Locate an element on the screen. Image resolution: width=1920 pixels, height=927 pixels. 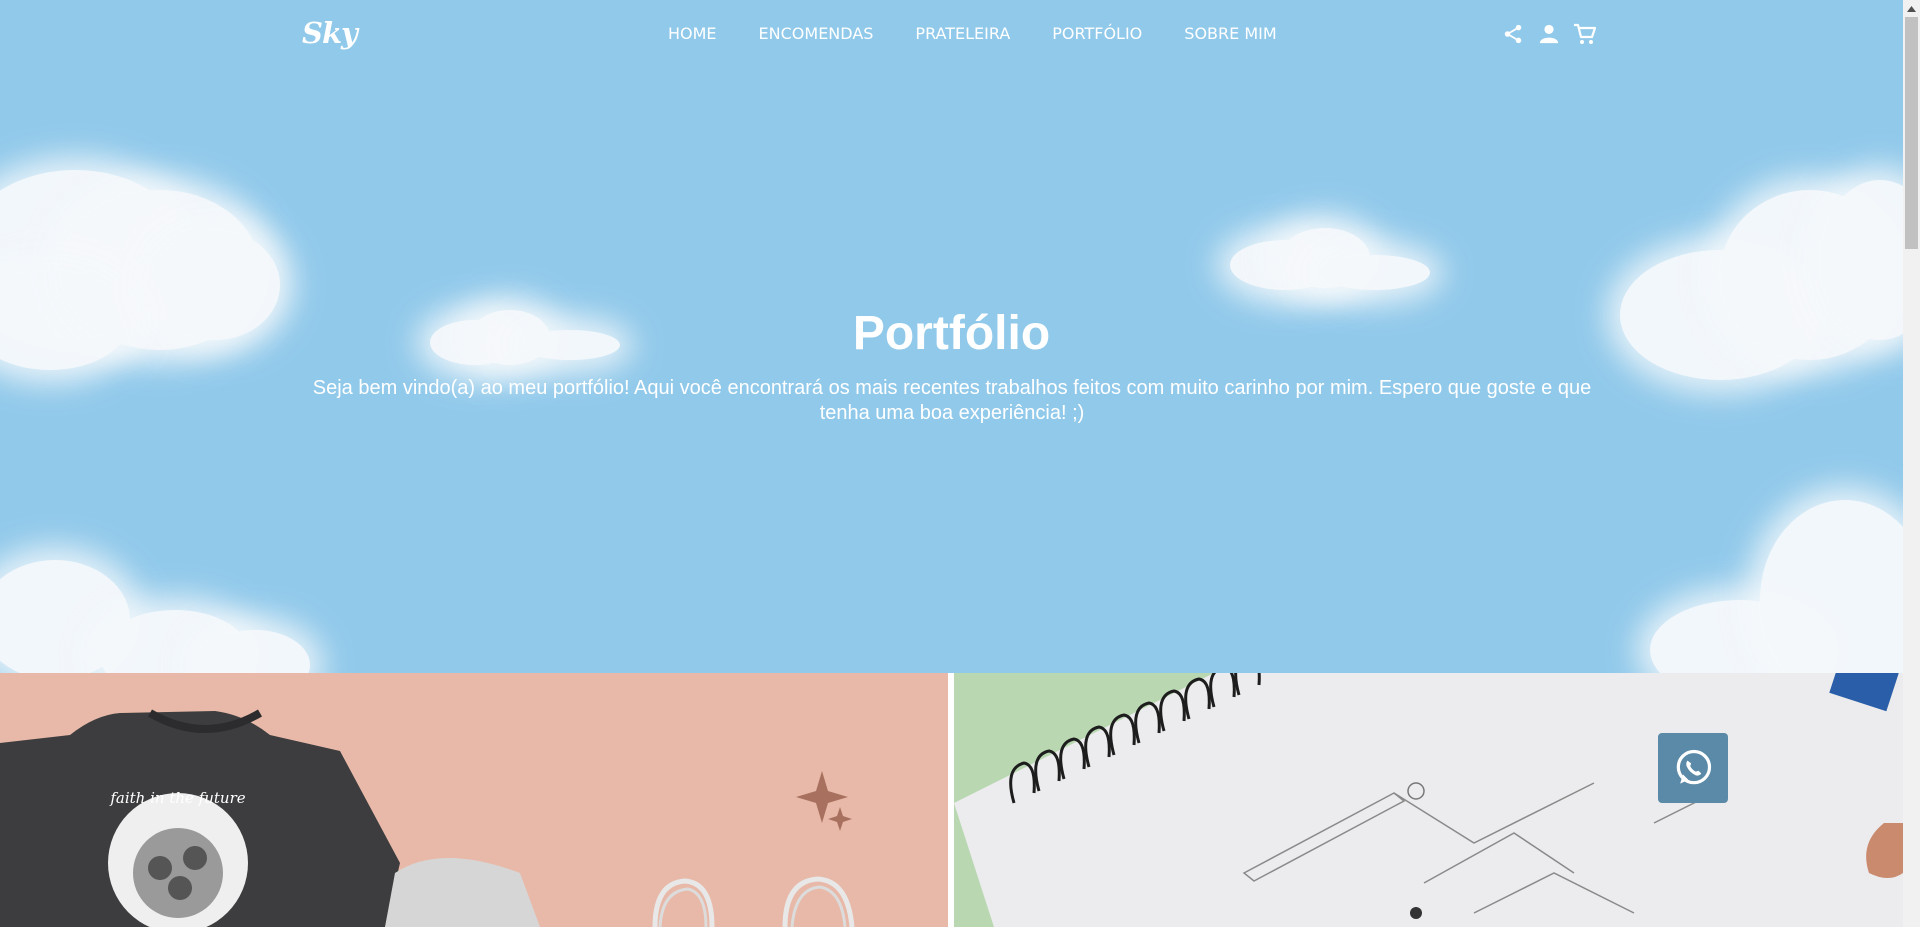
sweatshirt-photo: faith in the future is located at coordinates (427, 818).